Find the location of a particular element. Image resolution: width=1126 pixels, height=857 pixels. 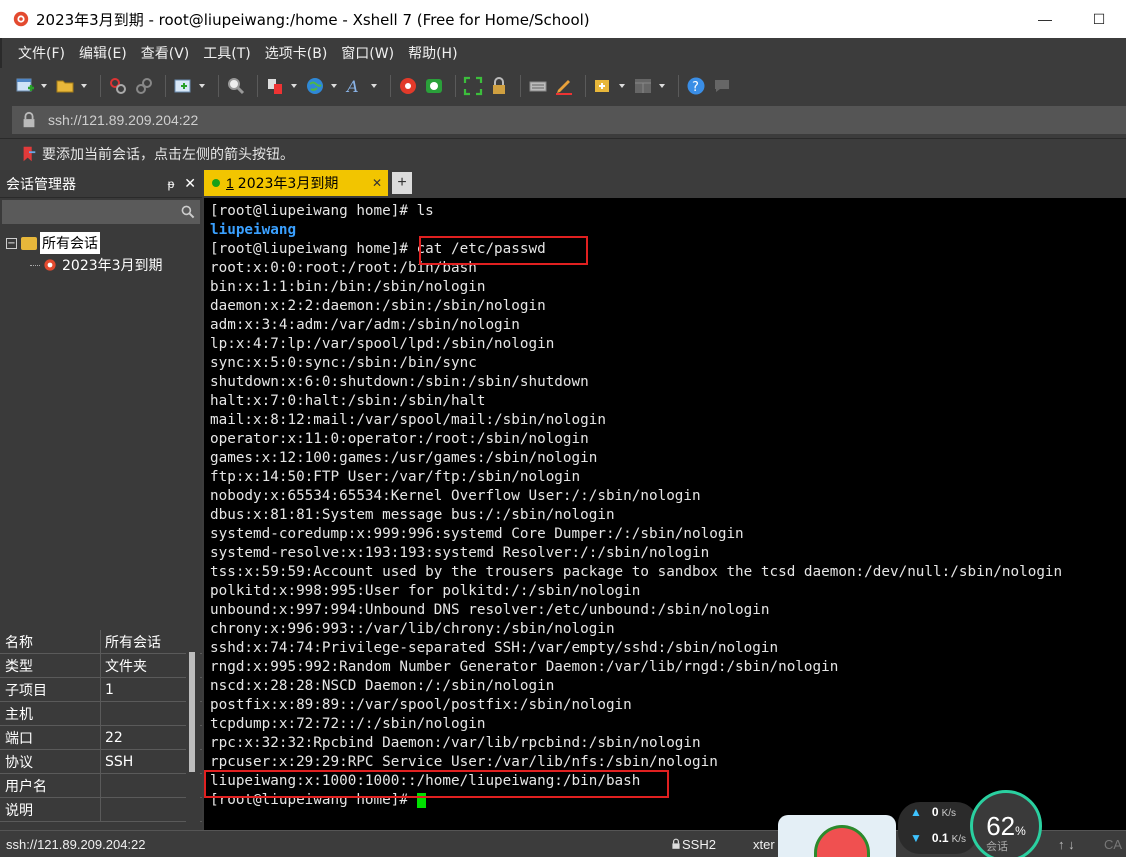

bookmark-arrow-icon is located at coordinates (29, 154).